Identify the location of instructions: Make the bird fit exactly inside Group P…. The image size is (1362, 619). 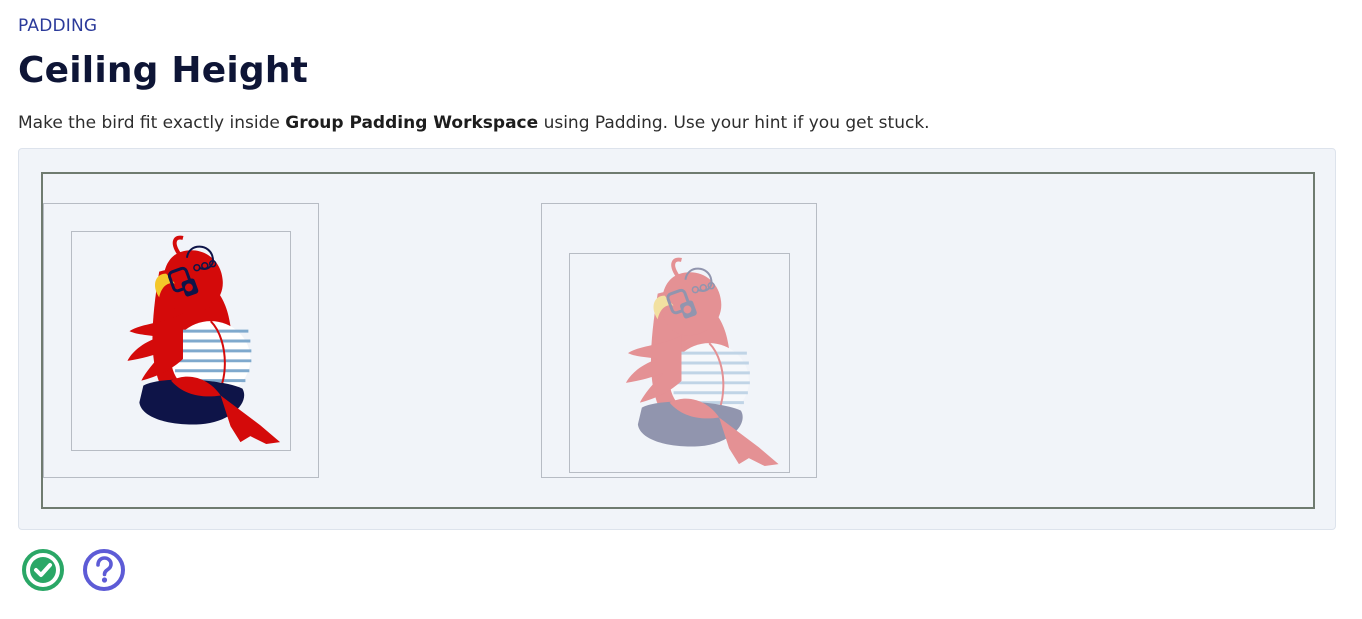
(474, 123).